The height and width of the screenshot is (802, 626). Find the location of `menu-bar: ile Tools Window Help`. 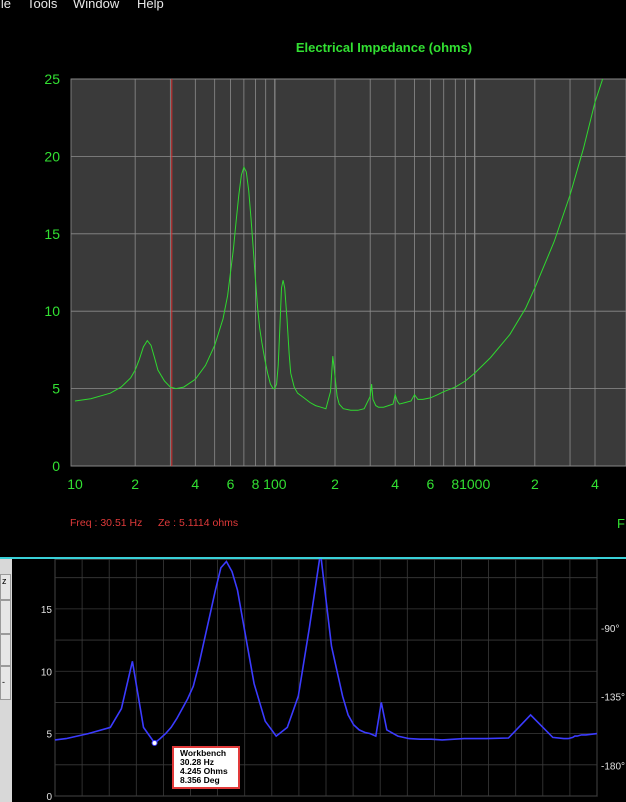

menu-bar: ile Tools Window Help is located at coordinates (313, 6).